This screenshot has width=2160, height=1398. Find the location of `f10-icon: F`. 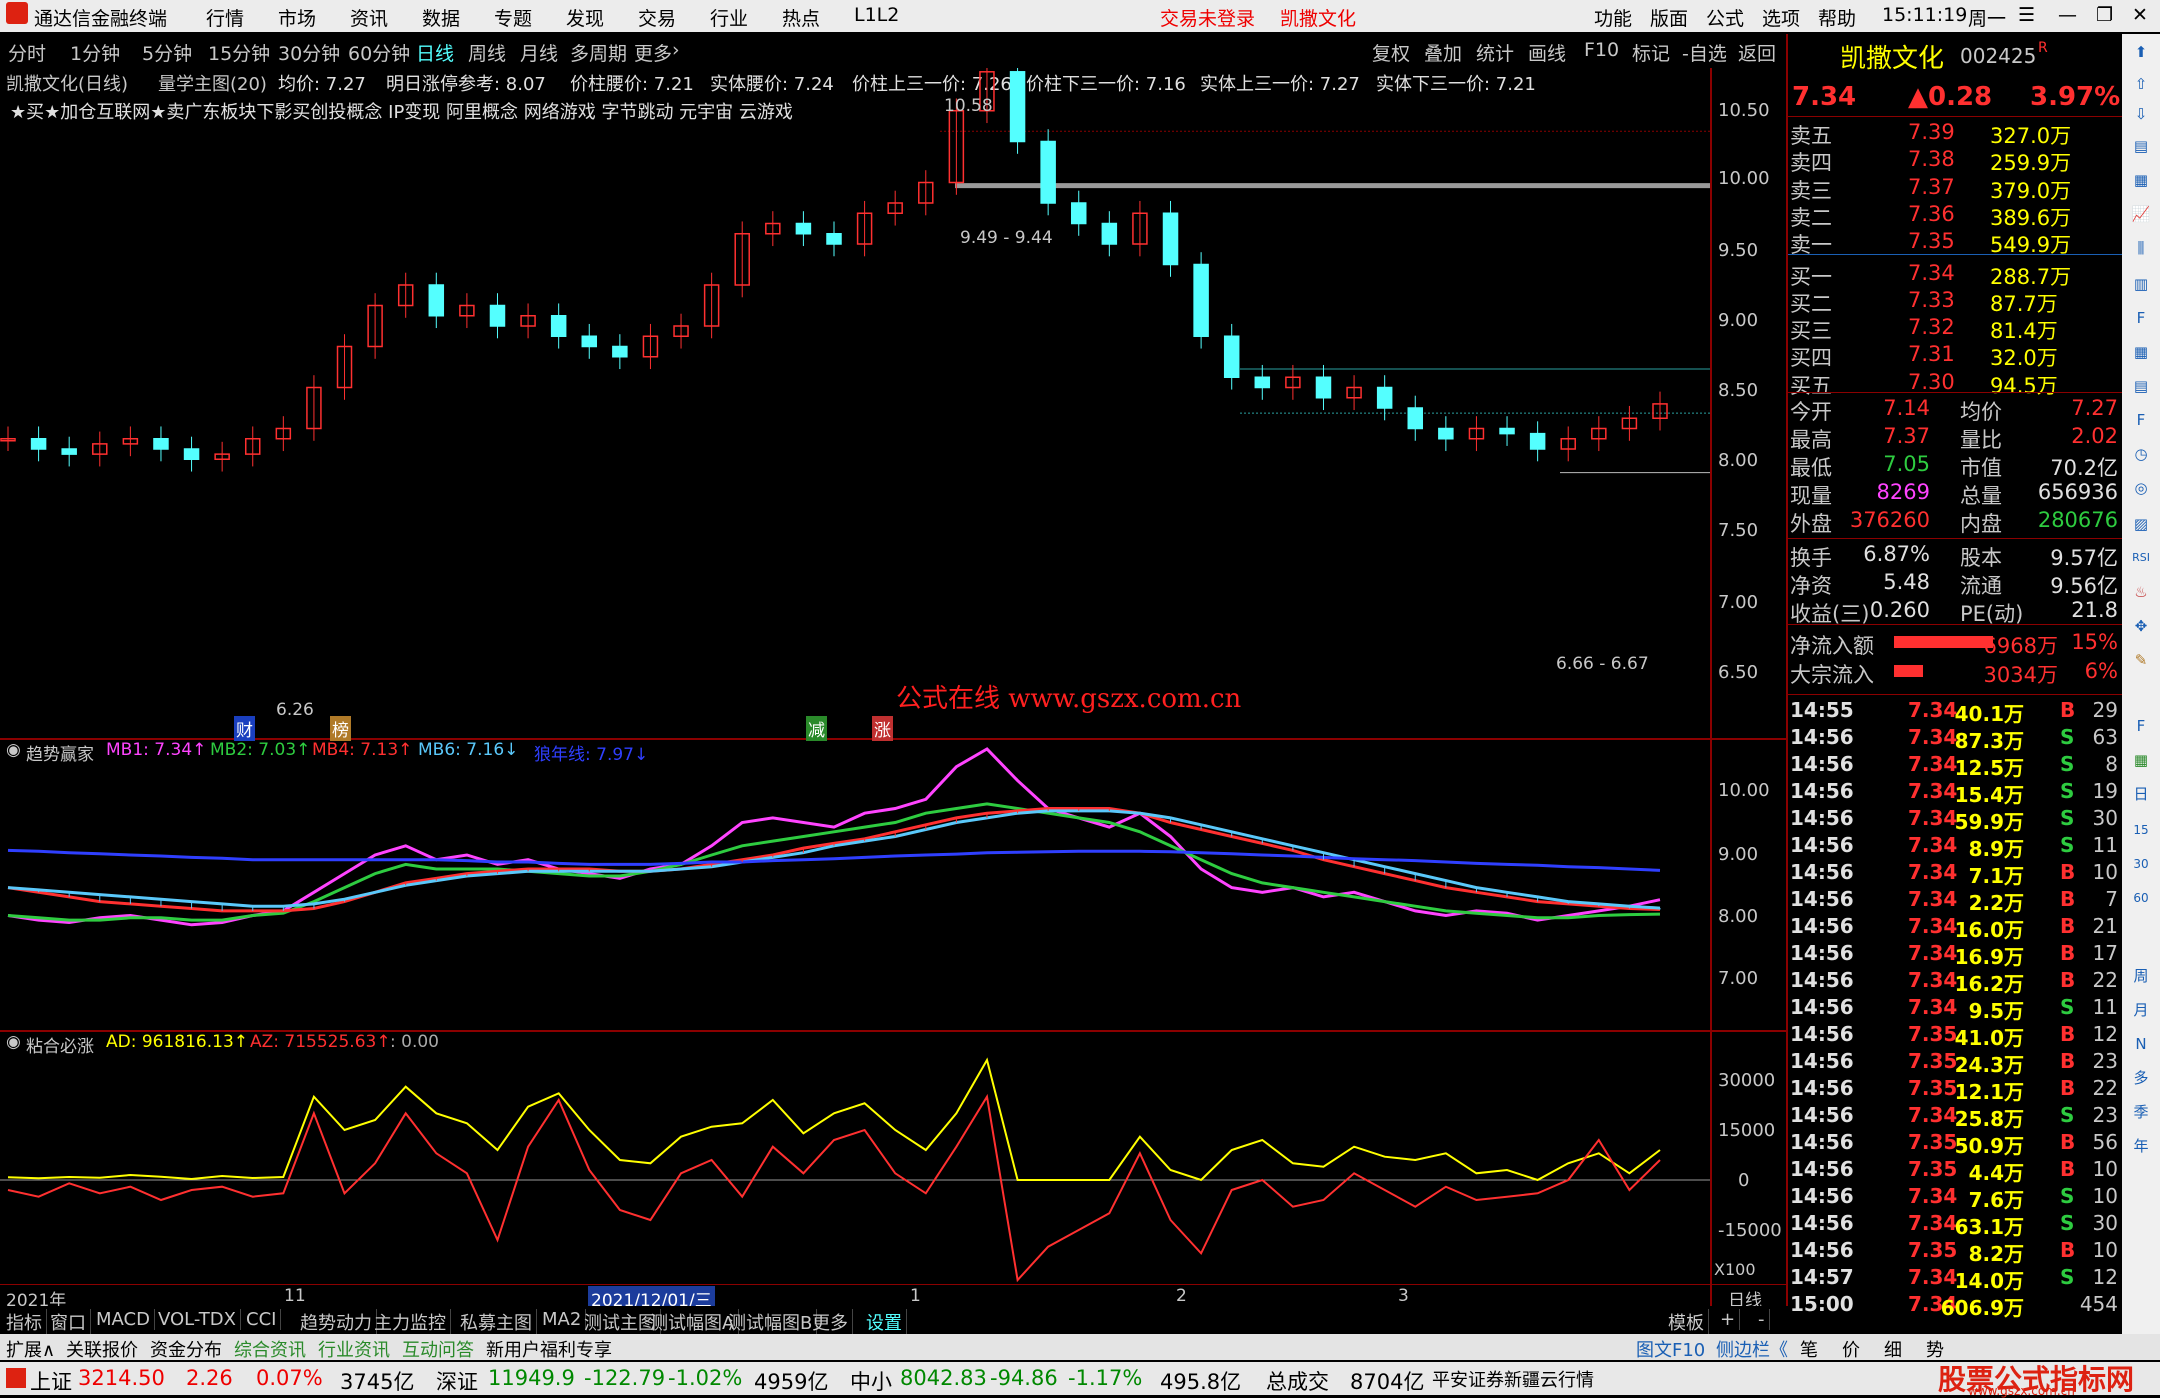

f10-icon: F is located at coordinates (2141, 318).